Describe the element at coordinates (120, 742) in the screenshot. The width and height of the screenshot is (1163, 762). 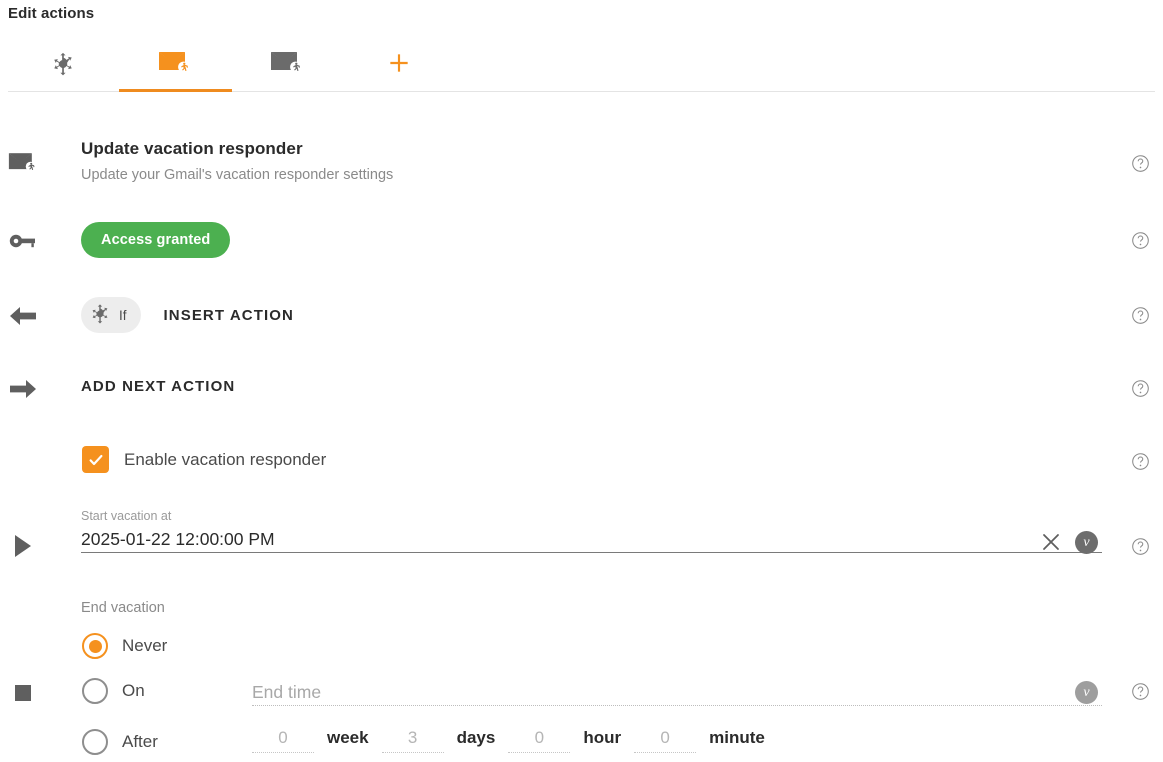
I see `end-vacation-option-after: After` at that location.